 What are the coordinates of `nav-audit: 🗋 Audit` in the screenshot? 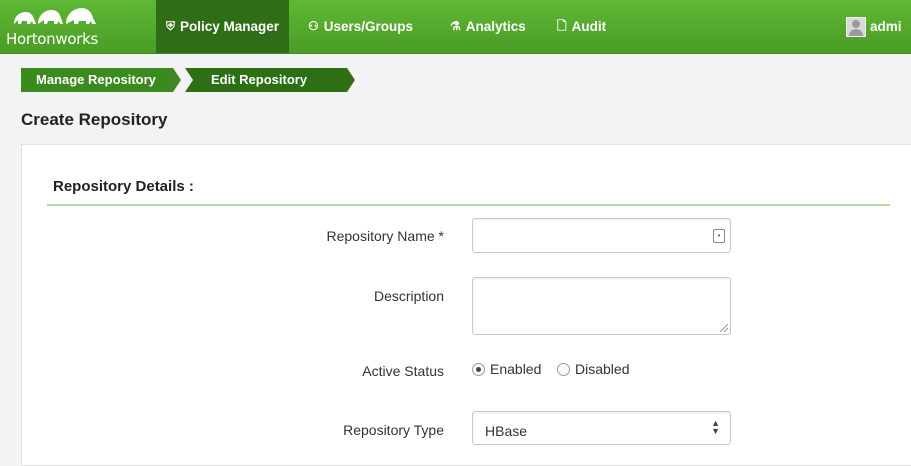 It's located at (581, 26).